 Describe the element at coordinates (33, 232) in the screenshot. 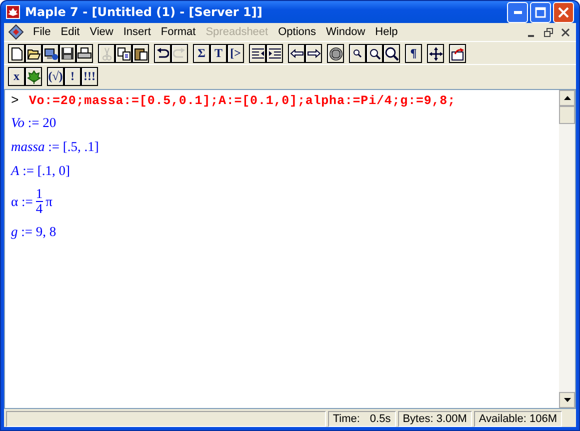

I see `math-output: g := 9, 8` at that location.